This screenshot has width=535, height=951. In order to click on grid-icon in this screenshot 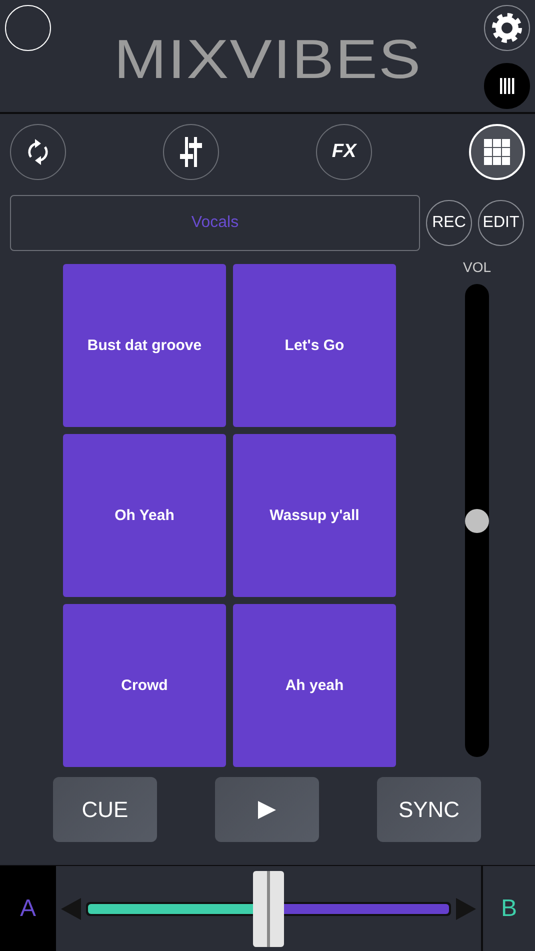, I will do `click(497, 152)`.